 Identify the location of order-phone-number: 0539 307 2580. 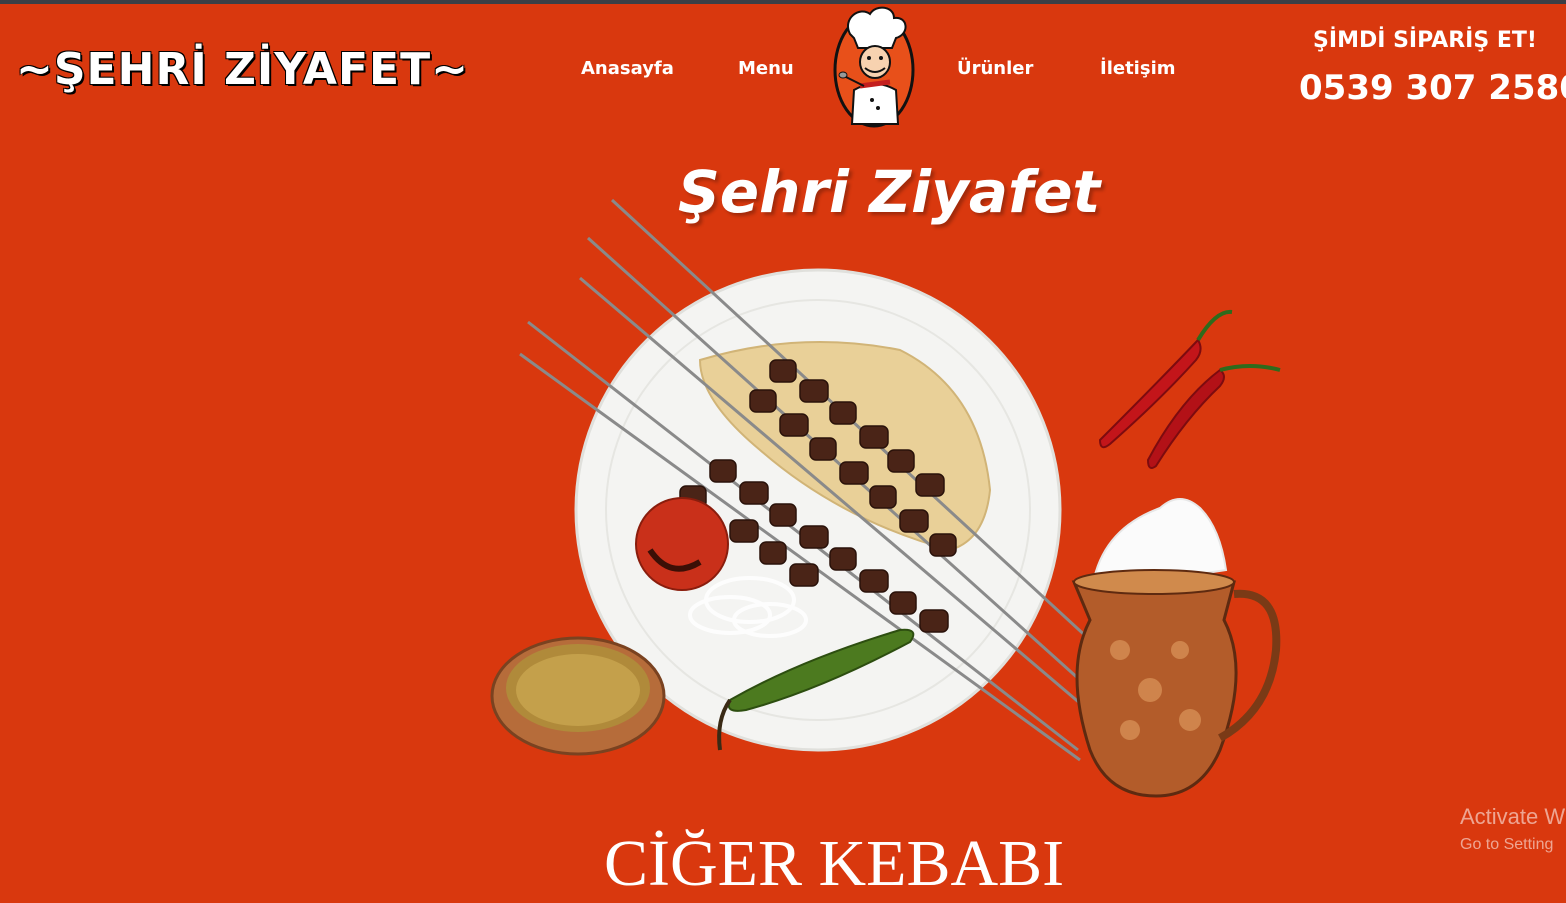
(1432, 88).